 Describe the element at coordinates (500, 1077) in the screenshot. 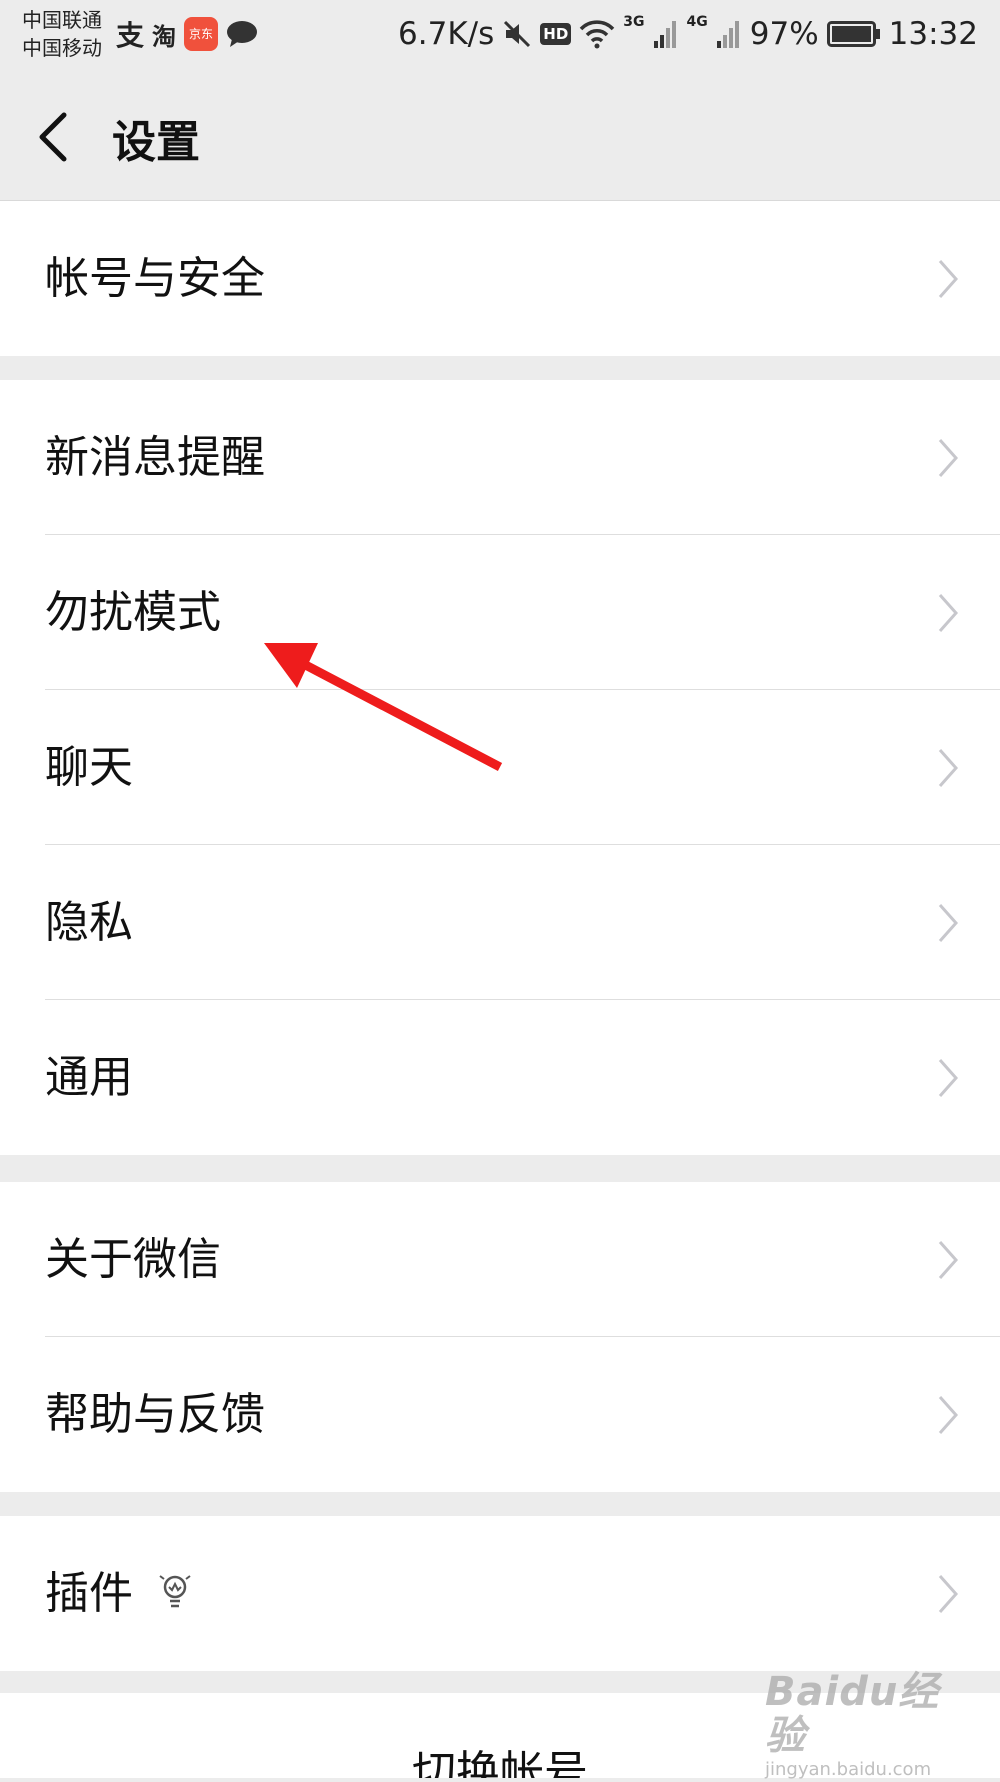

I see `settings-item-general: 通用` at that location.